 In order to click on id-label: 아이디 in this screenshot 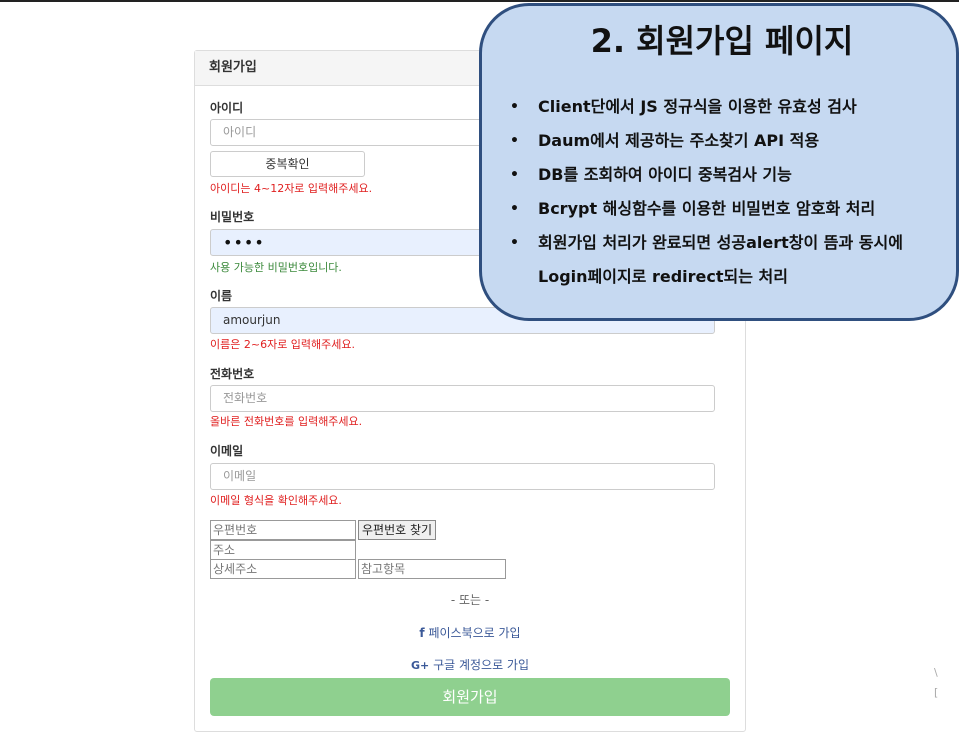, I will do `click(227, 108)`.